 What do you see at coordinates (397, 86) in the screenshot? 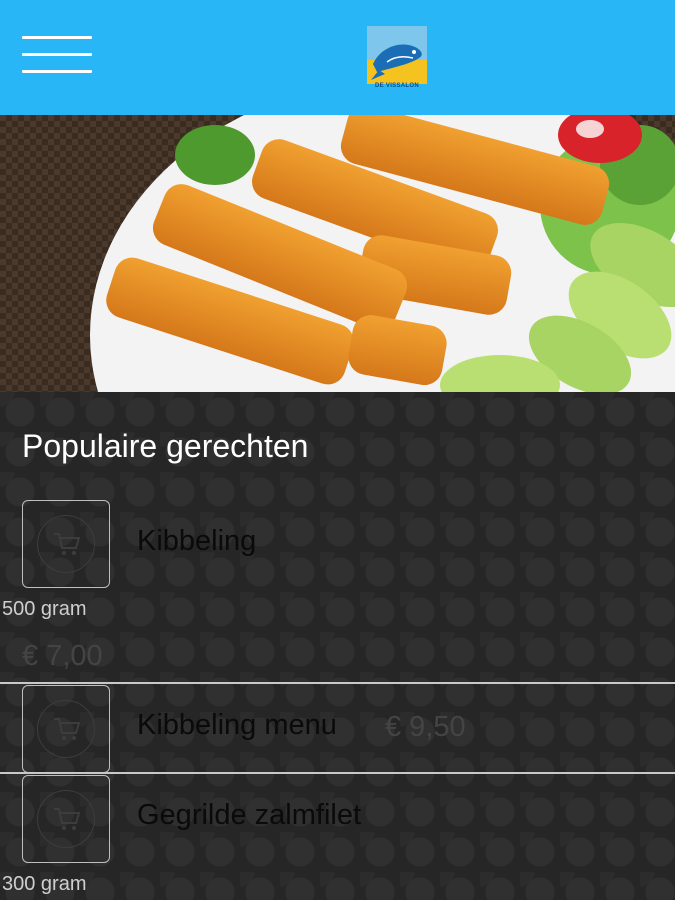
I see `logo-text: DE VISSALON` at bounding box center [397, 86].